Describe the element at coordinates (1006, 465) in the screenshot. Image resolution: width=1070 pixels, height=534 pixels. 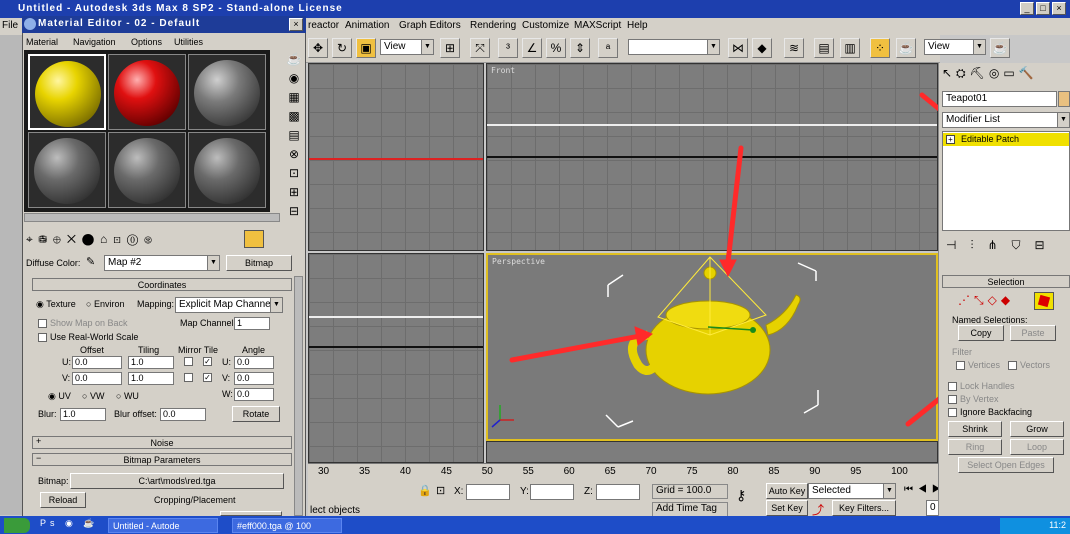
I see `select-open-edges-button: Select Open Edges` at that location.